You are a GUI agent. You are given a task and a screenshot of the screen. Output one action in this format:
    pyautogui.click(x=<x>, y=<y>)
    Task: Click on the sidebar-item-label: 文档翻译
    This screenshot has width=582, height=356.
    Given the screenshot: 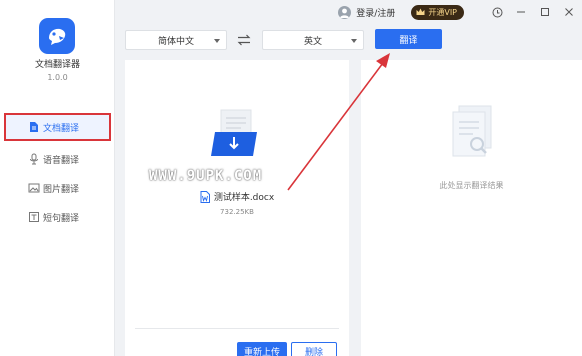 What is the action you would take?
    pyautogui.click(x=61, y=128)
    